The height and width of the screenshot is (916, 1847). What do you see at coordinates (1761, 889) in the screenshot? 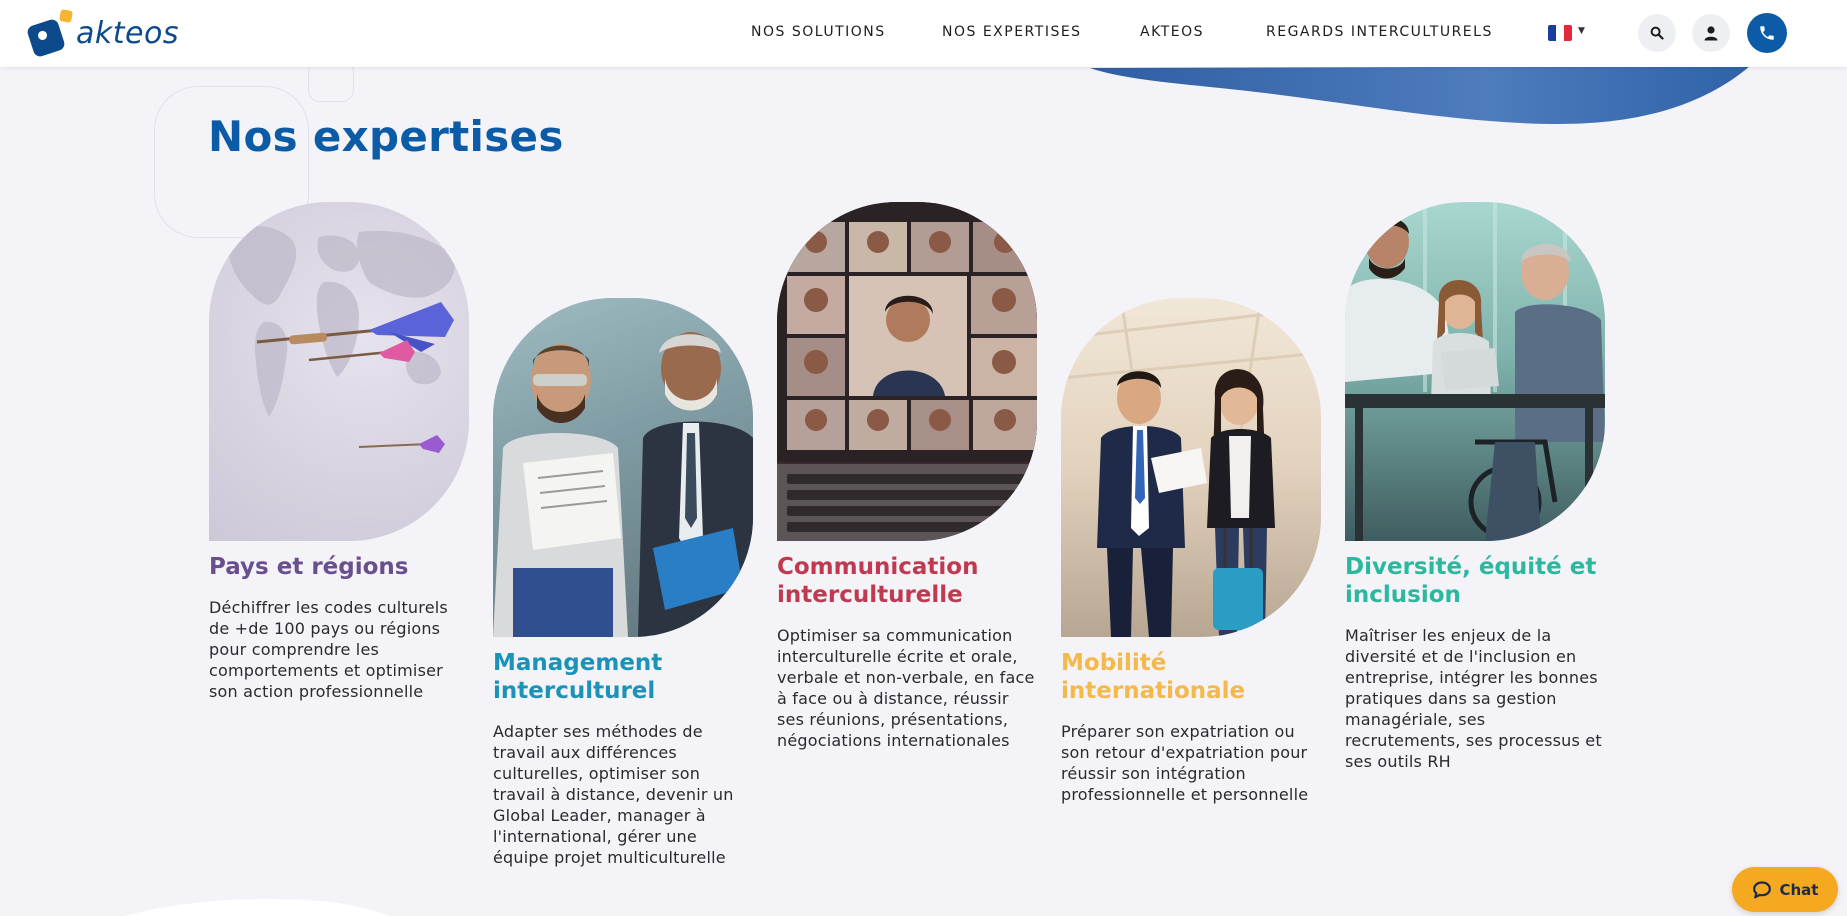
I see `chat-bubble-icon` at bounding box center [1761, 889].